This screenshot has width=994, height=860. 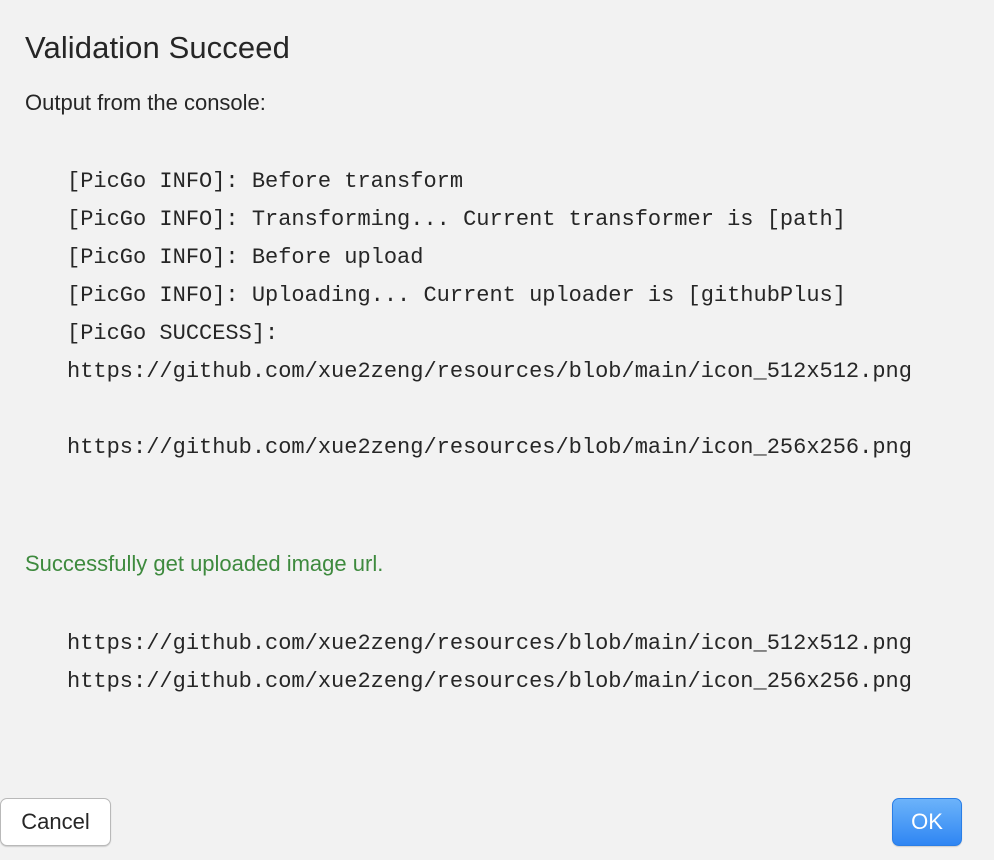 What do you see at coordinates (173, 333) in the screenshot?
I see `console-line: [PicGo SUCCESS]:` at bounding box center [173, 333].